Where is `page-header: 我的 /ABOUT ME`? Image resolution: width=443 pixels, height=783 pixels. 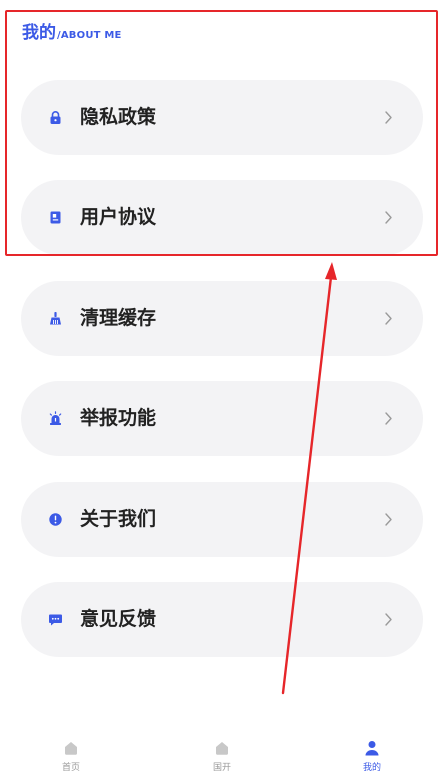
page-header: 我的 /ABOUT ME is located at coordinates (72, 30).